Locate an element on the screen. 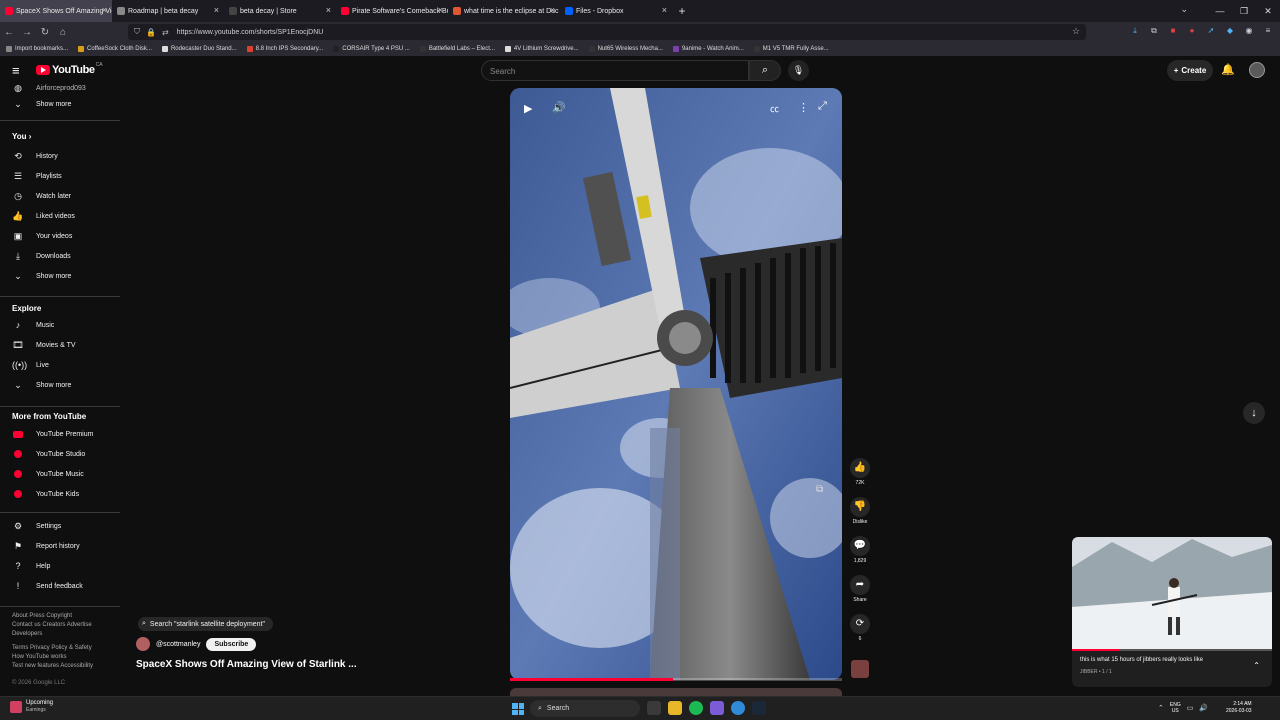  sidebar-item-playlists: ☰ Playlists is located at coordinates (60, 176).